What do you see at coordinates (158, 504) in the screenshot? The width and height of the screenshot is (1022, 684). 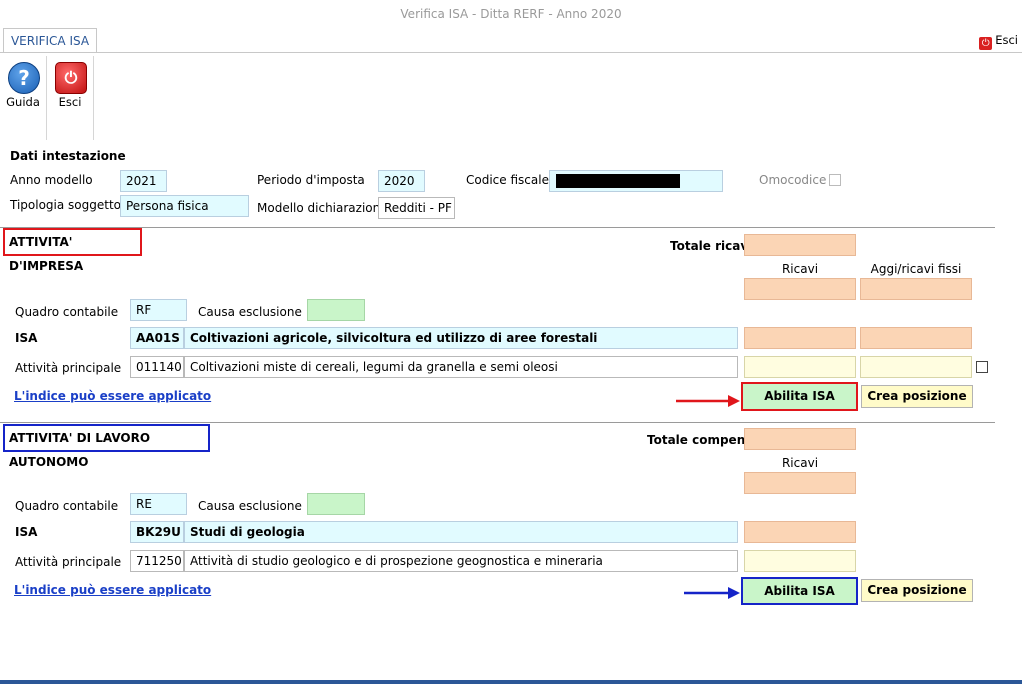 I see `autonomo-quadro-field: RE` at bounding box center [158, 504].